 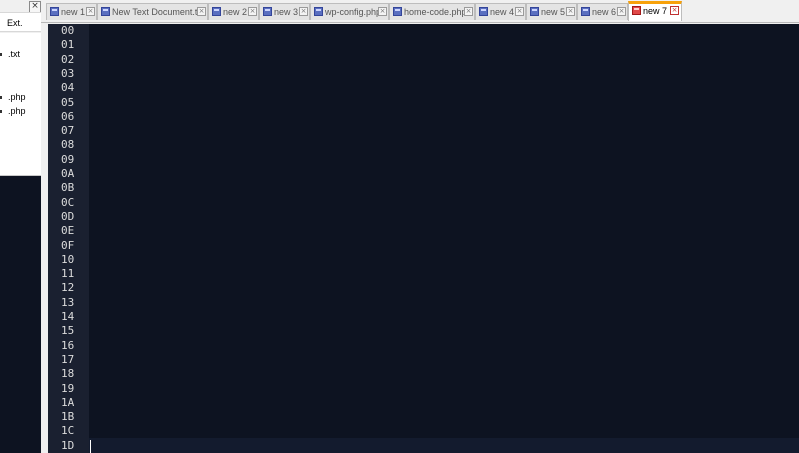 What do you see at coordinates (68, 116) in the screenshot?
I see `line-number: 06` at bounding box center [68, 116].